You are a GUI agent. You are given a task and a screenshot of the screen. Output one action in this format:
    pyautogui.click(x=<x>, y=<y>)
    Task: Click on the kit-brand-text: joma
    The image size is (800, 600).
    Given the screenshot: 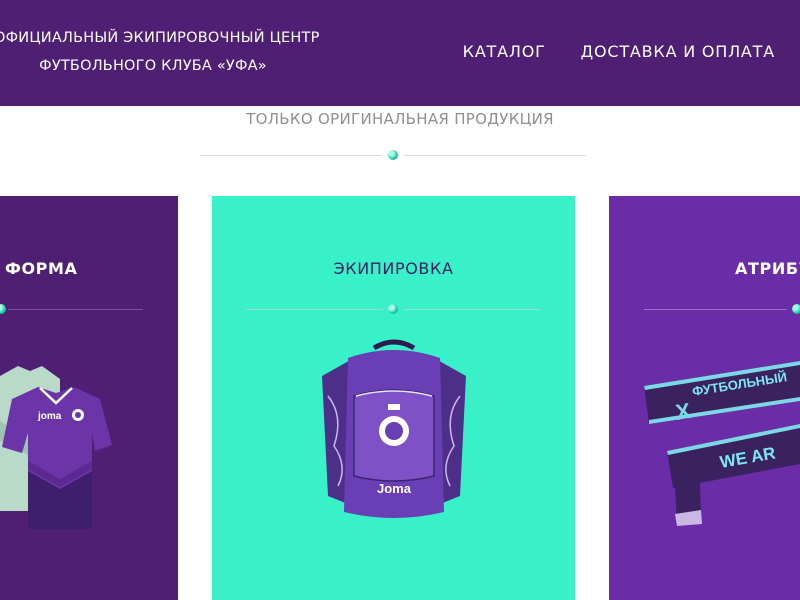 What is the action you would take?
    pyautogui.click(x=49, y=416)
    